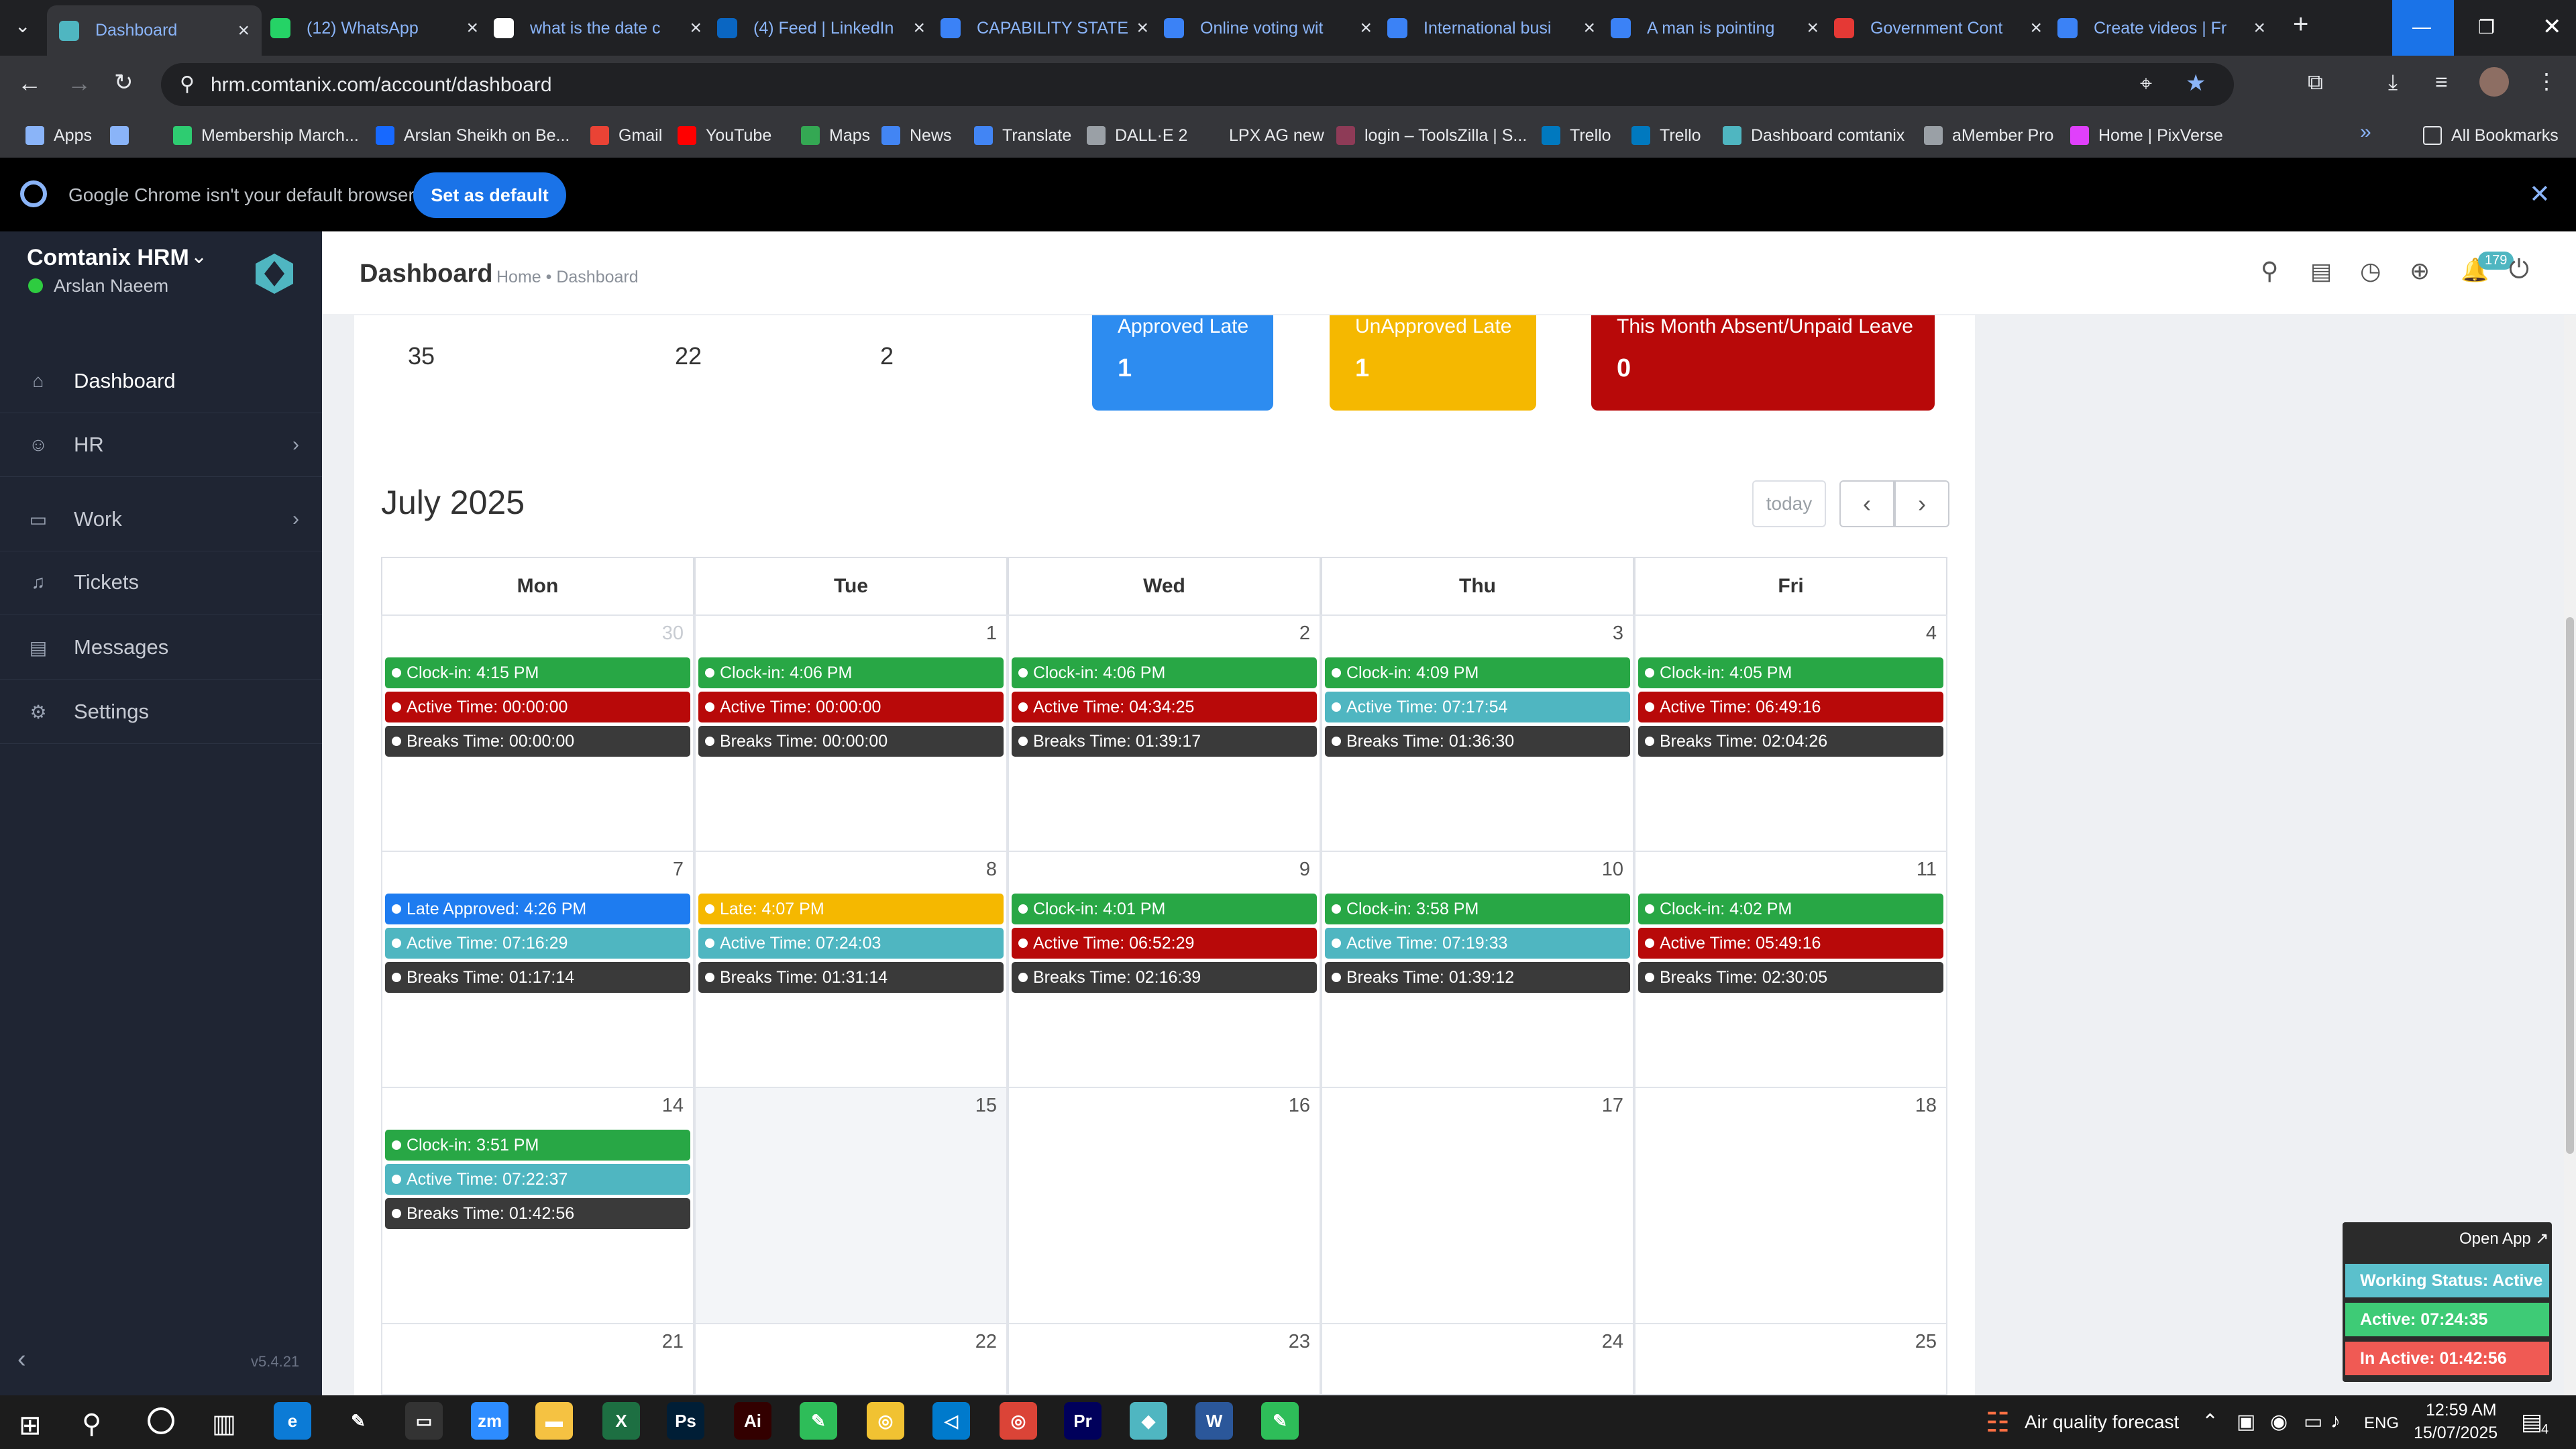 This screenshot has height=1449, width=2576. What do you see at coordinates (1491, 28) in the screenshot?
I see `browser-tab: International busi ×` at bounding box center [1491, 28].